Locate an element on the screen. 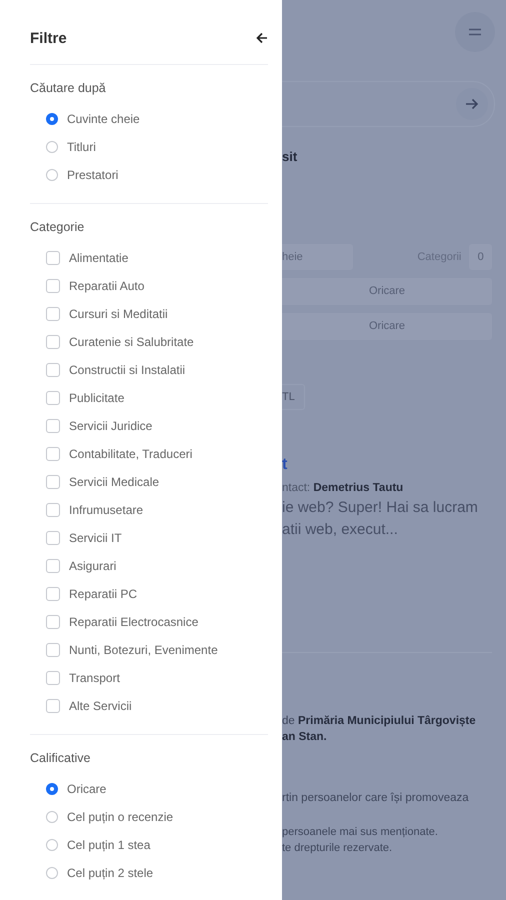 This screenshot has width=506, height=900. keyword-field: heie is located at coordinates (318, 257).